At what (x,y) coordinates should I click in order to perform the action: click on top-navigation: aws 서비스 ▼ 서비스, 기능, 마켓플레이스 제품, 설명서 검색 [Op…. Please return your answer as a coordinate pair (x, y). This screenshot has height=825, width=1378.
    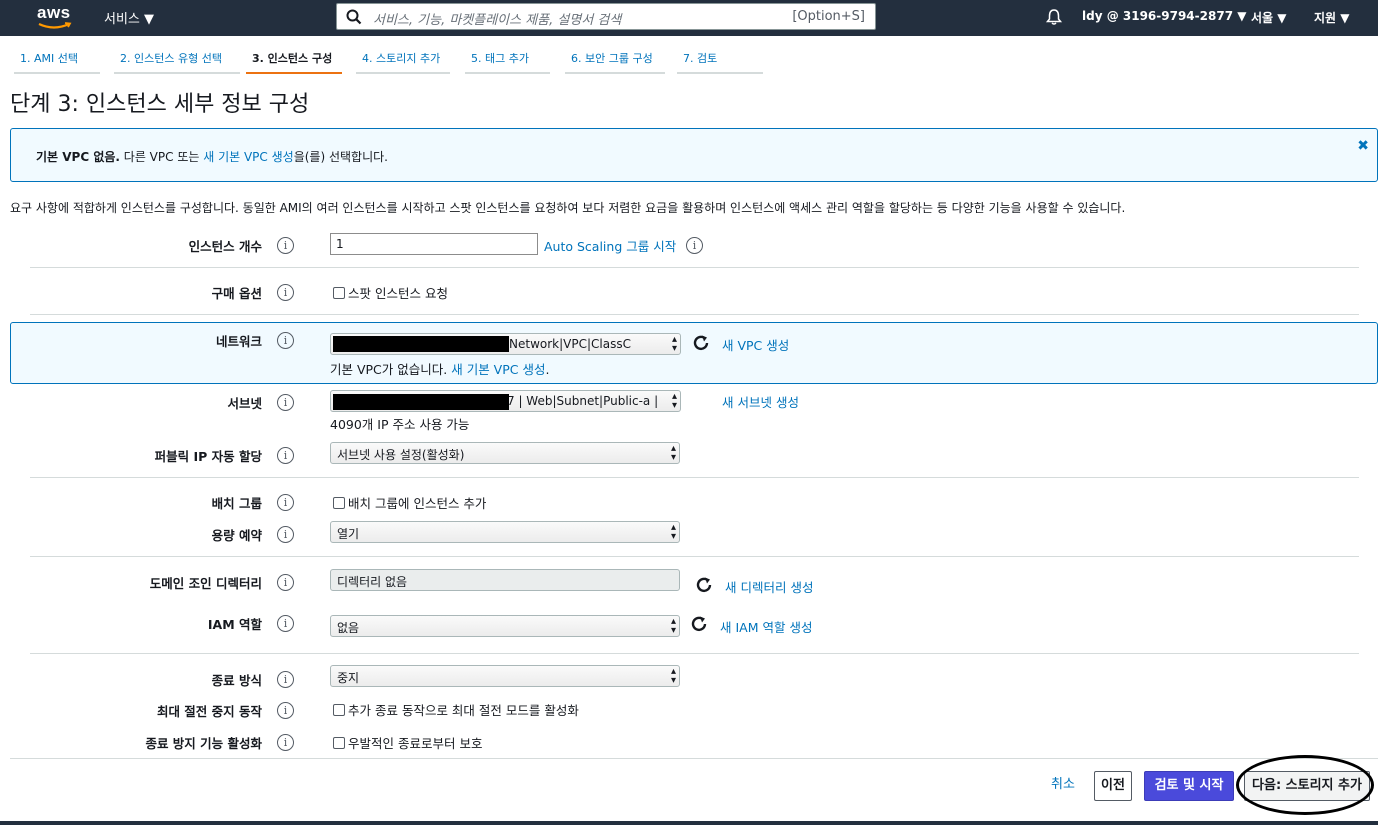
    Looking at the image, I should click on (689, 18).